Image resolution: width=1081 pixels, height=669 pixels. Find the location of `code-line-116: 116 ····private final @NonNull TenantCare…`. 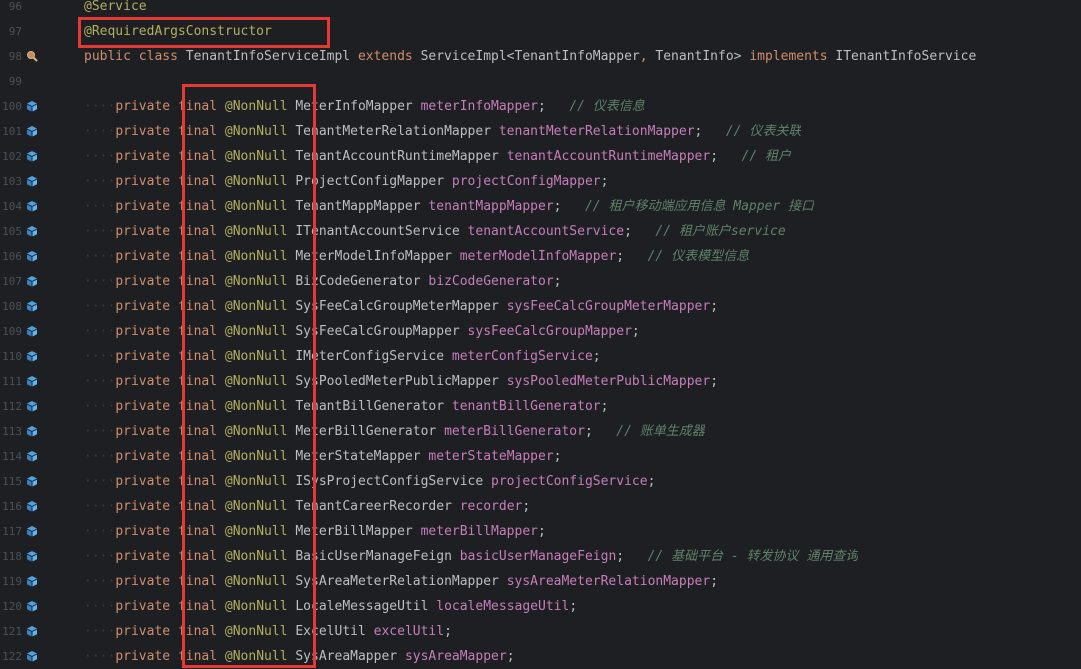

code-line-116: 116 ····private final @NonNull TenantCare… is located at coordinates (540, 506).